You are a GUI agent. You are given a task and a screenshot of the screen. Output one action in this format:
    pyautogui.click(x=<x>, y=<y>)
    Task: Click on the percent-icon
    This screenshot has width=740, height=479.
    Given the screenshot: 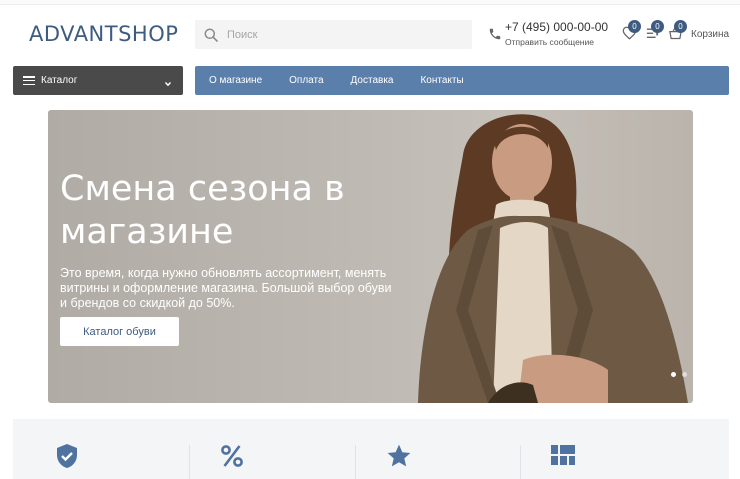 What is the action you would take?
    pyautogui.click(x=232, y=458)
    